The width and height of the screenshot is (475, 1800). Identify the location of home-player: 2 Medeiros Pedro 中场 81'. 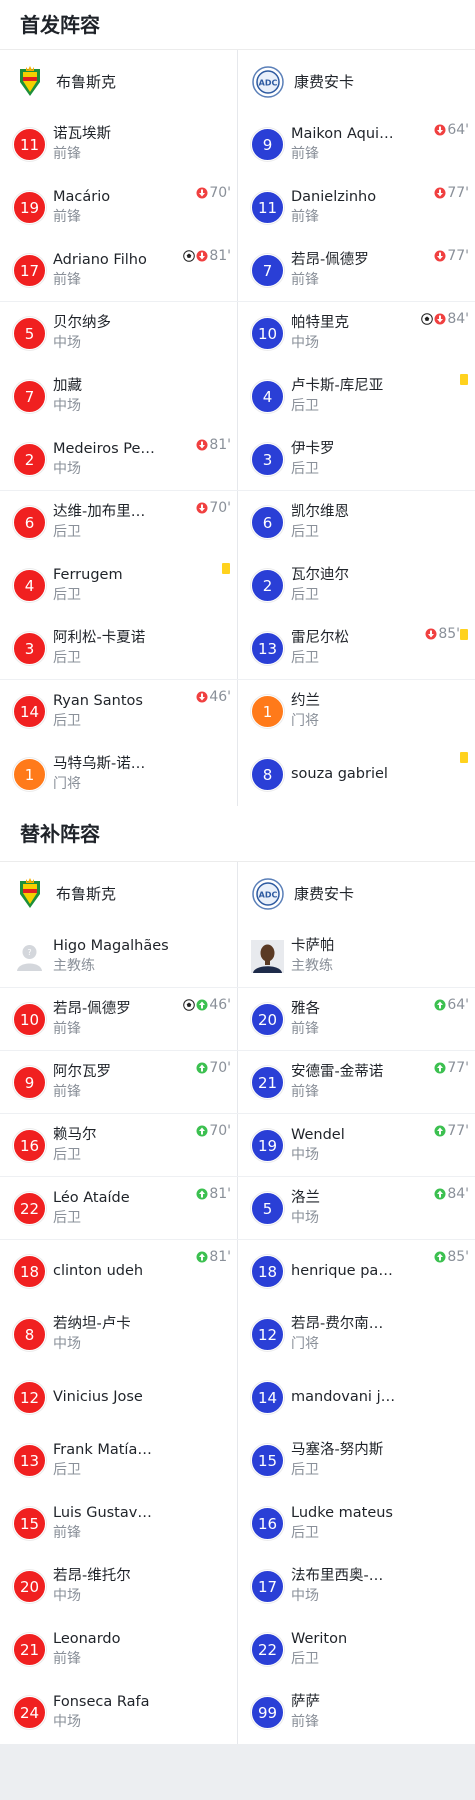
(118, 459).